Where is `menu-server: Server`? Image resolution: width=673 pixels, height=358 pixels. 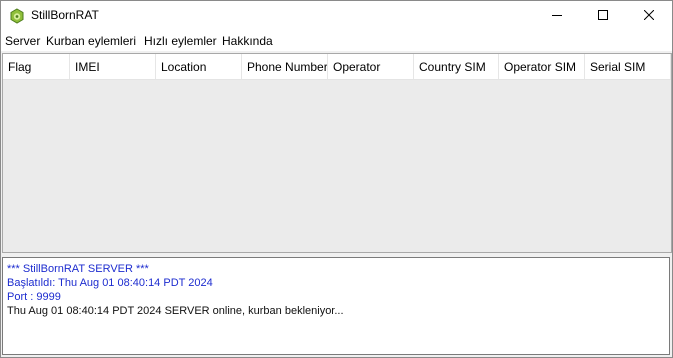
menu-server: Server is located at coordinates (22, 41).